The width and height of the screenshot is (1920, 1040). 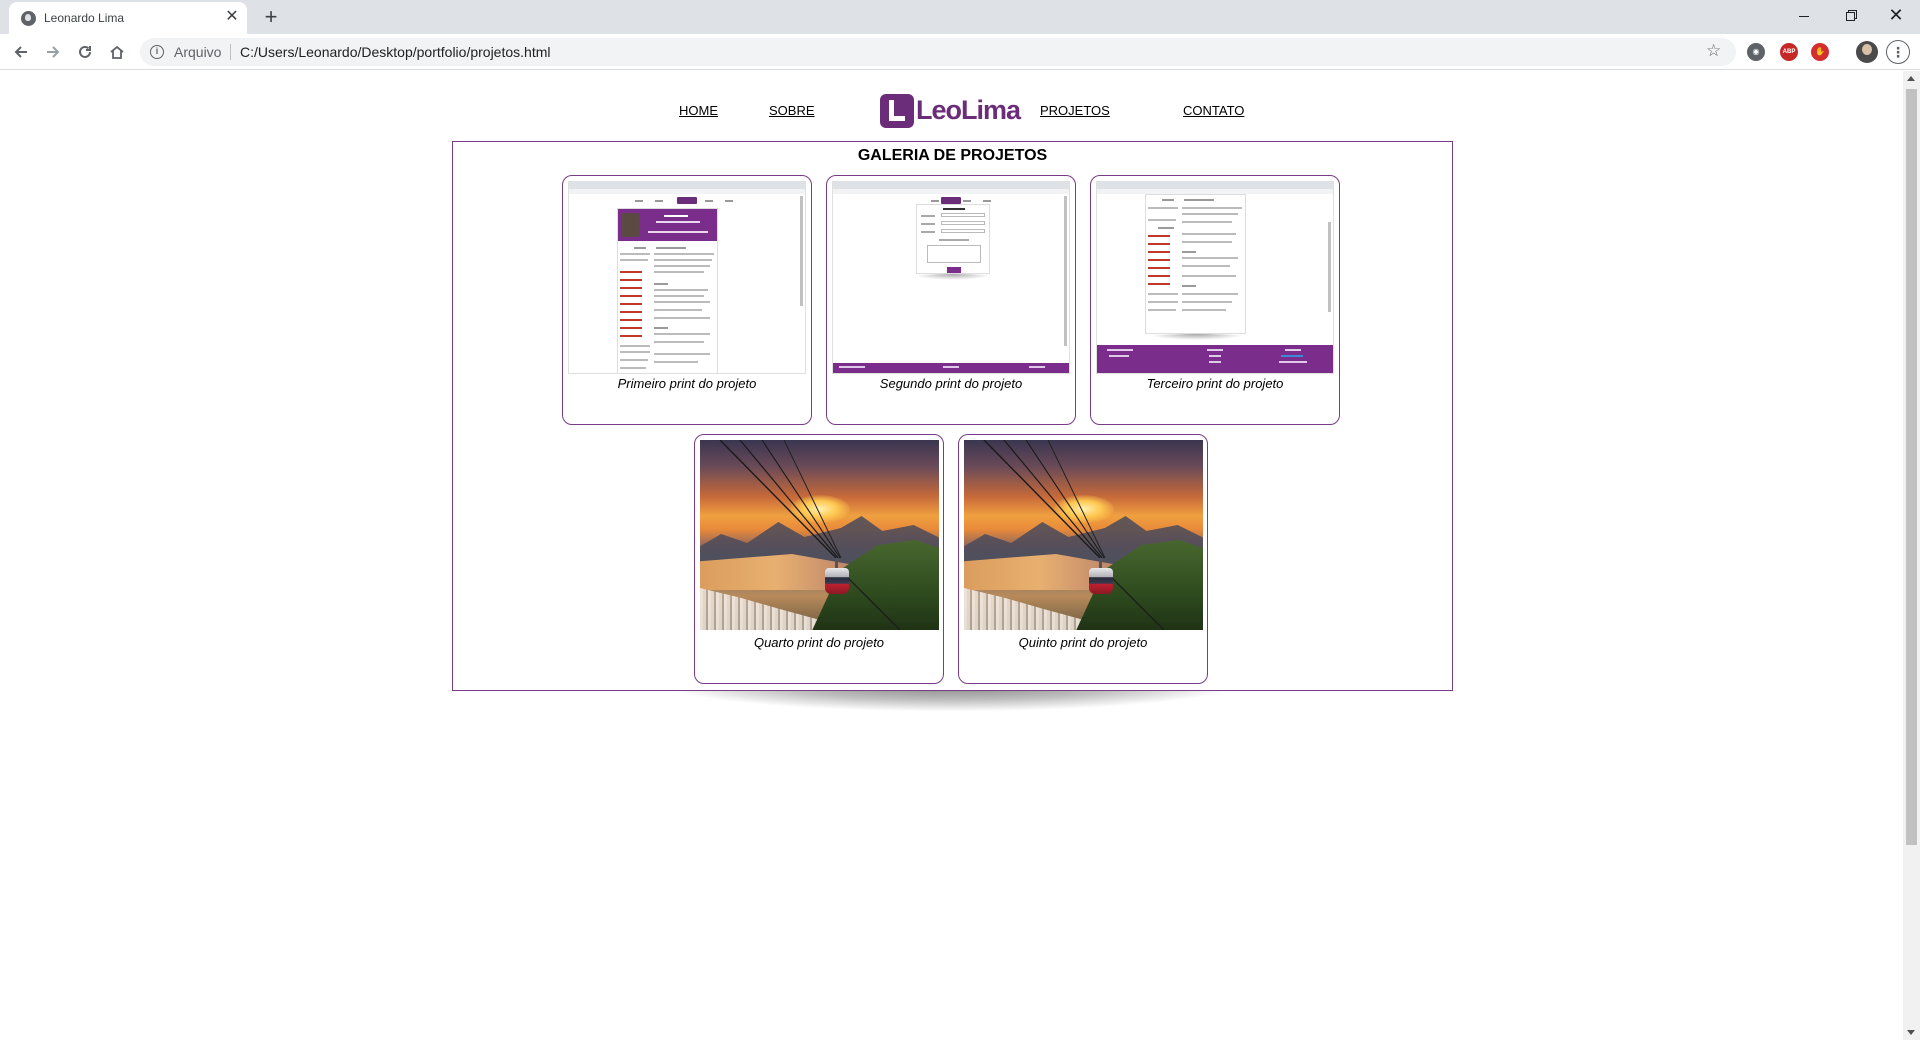 I want to click on arrow-right-icon, so click(x=53, y=52).